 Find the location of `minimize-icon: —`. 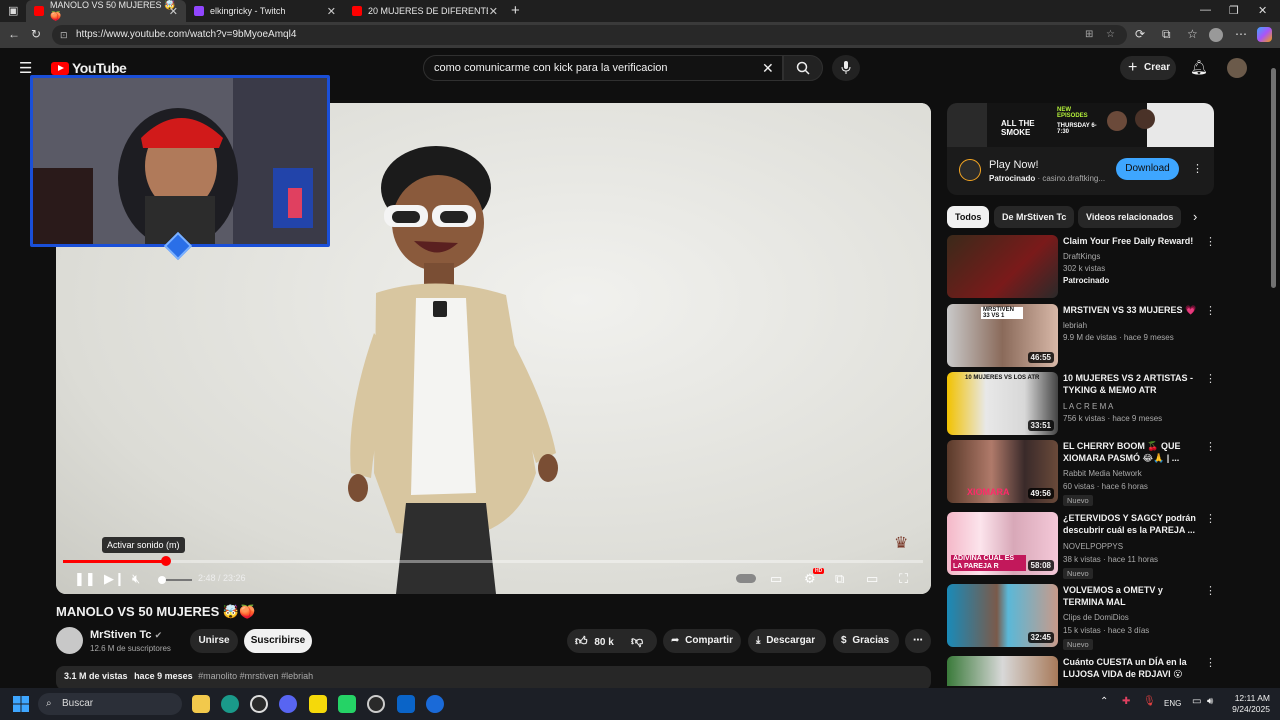

minimize-icon: — is located at coordinates (1205, 10).